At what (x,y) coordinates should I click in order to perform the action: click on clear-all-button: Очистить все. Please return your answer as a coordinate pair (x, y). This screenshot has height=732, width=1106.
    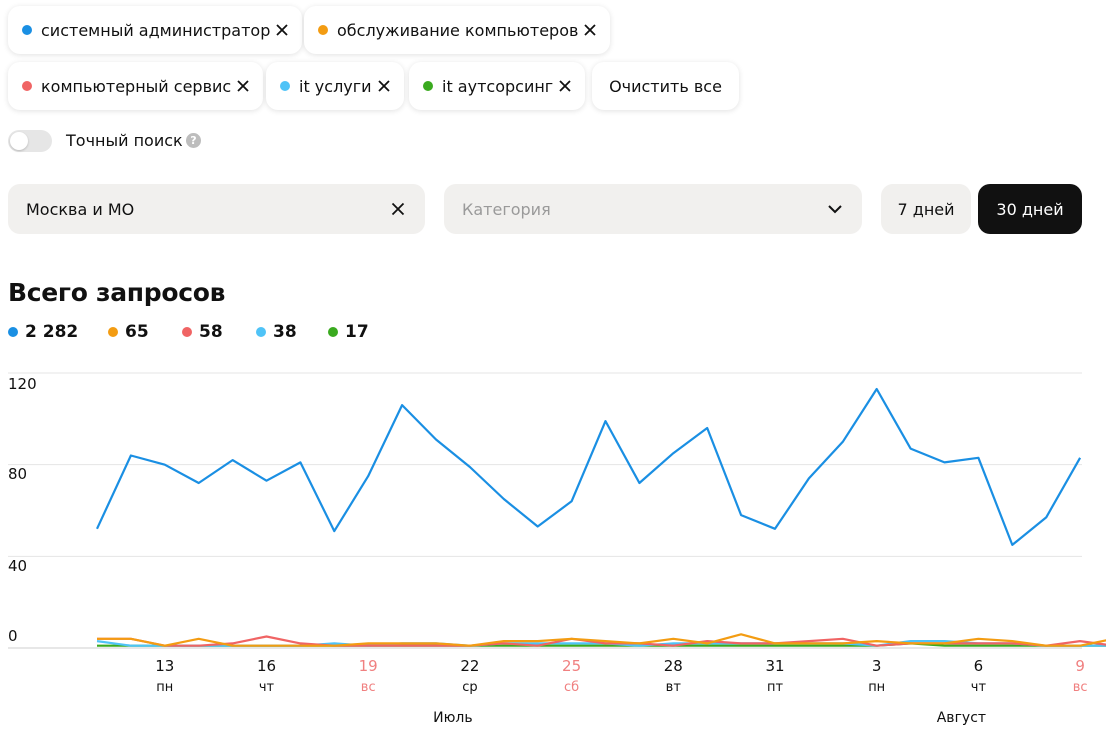
    Looking at the image, I should click on (665, 86).